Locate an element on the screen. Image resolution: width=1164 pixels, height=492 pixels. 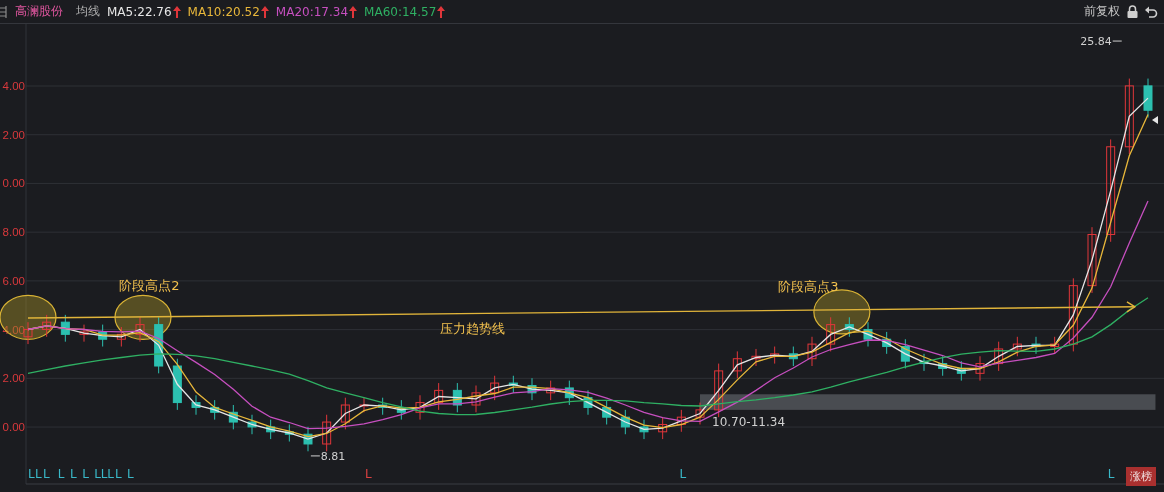
axis-label: 4.00 is located at coordinates (13, 86).